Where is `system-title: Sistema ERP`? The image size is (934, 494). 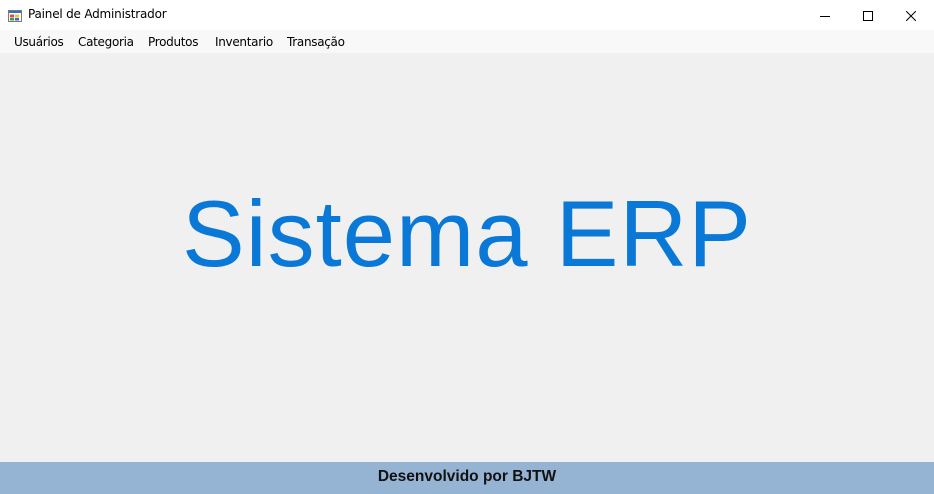 system-title: Sistema ERP is located at coordinates (467, 233).